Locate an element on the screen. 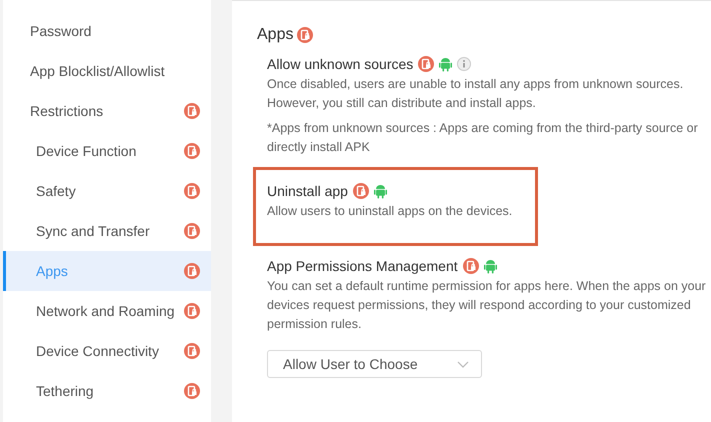  sidebar-item: Sync and Transfer is located at coordinates (107, 231).